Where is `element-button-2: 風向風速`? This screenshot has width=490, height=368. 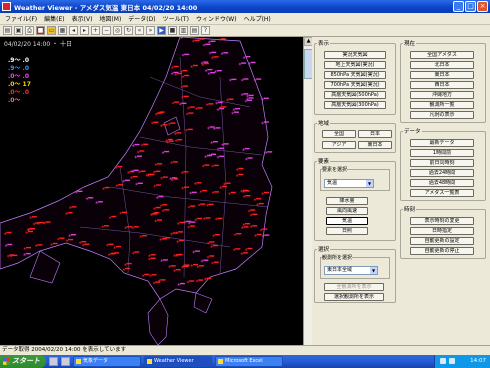 element-button-2: 風向風速 is located at coordinates (347, 211).